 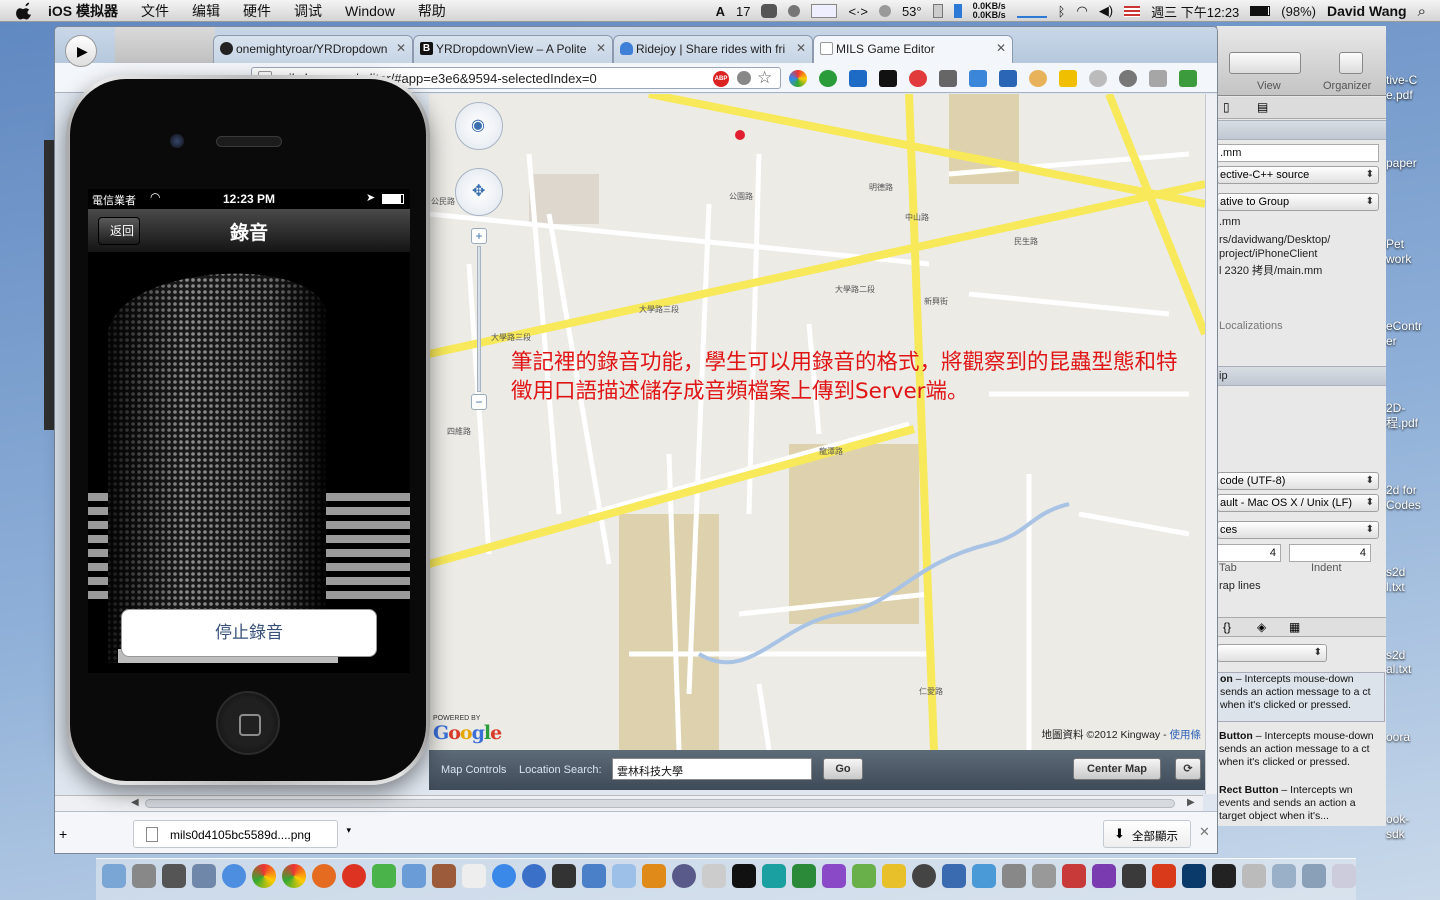 I want to click on menu-help: 帮助, so click(x=432, y=11).